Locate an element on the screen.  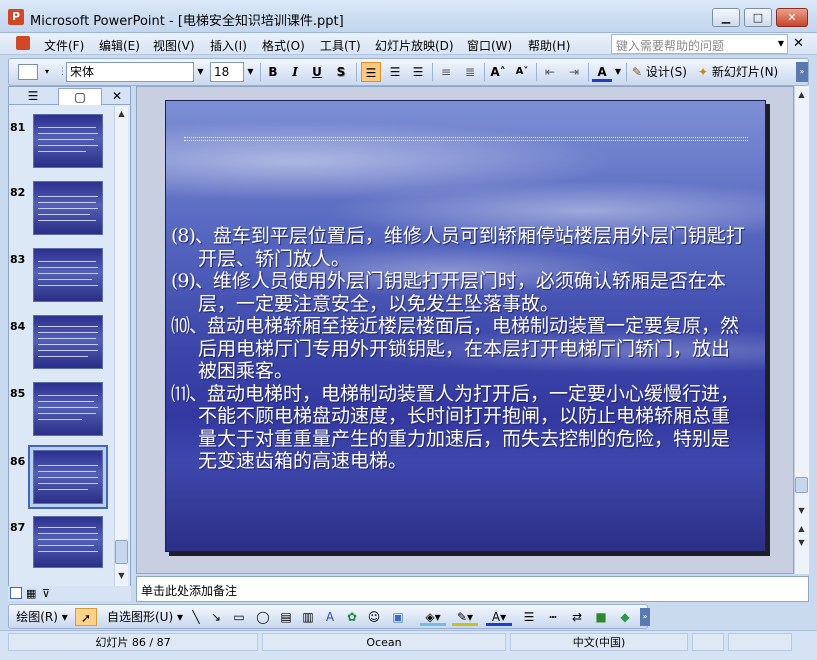
increase-indent-button: ⇥ is located at coordinates (574, 72).